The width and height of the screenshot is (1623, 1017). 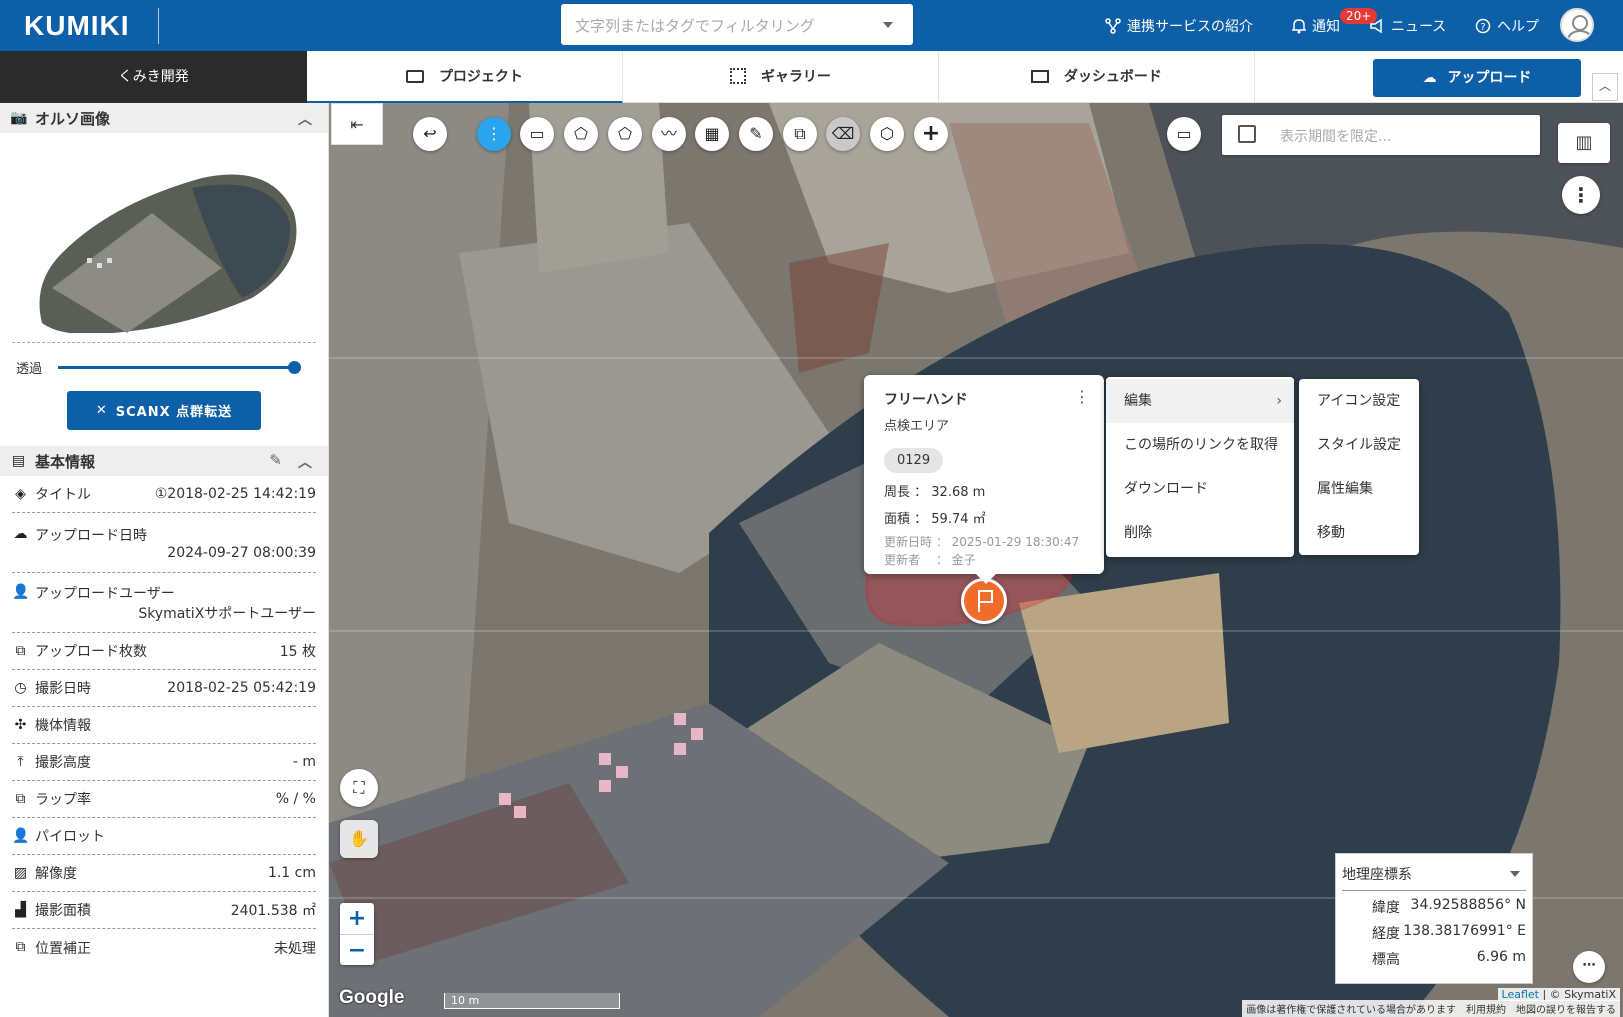 I want to click on pan-hand-button: ✋, so click(x=359, y=839).